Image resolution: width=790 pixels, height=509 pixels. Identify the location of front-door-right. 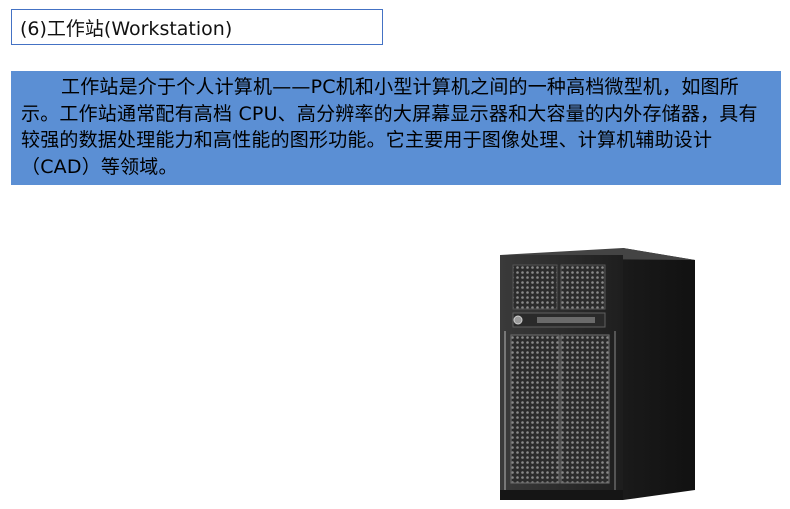
(585, 409).